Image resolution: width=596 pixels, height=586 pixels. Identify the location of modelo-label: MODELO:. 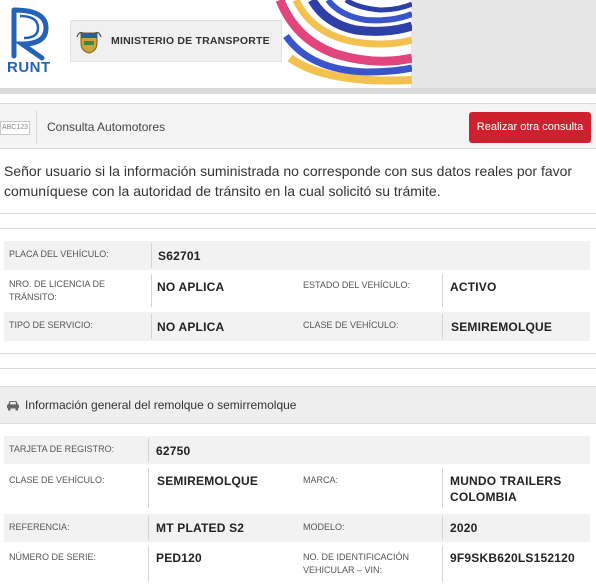
(324, 527).